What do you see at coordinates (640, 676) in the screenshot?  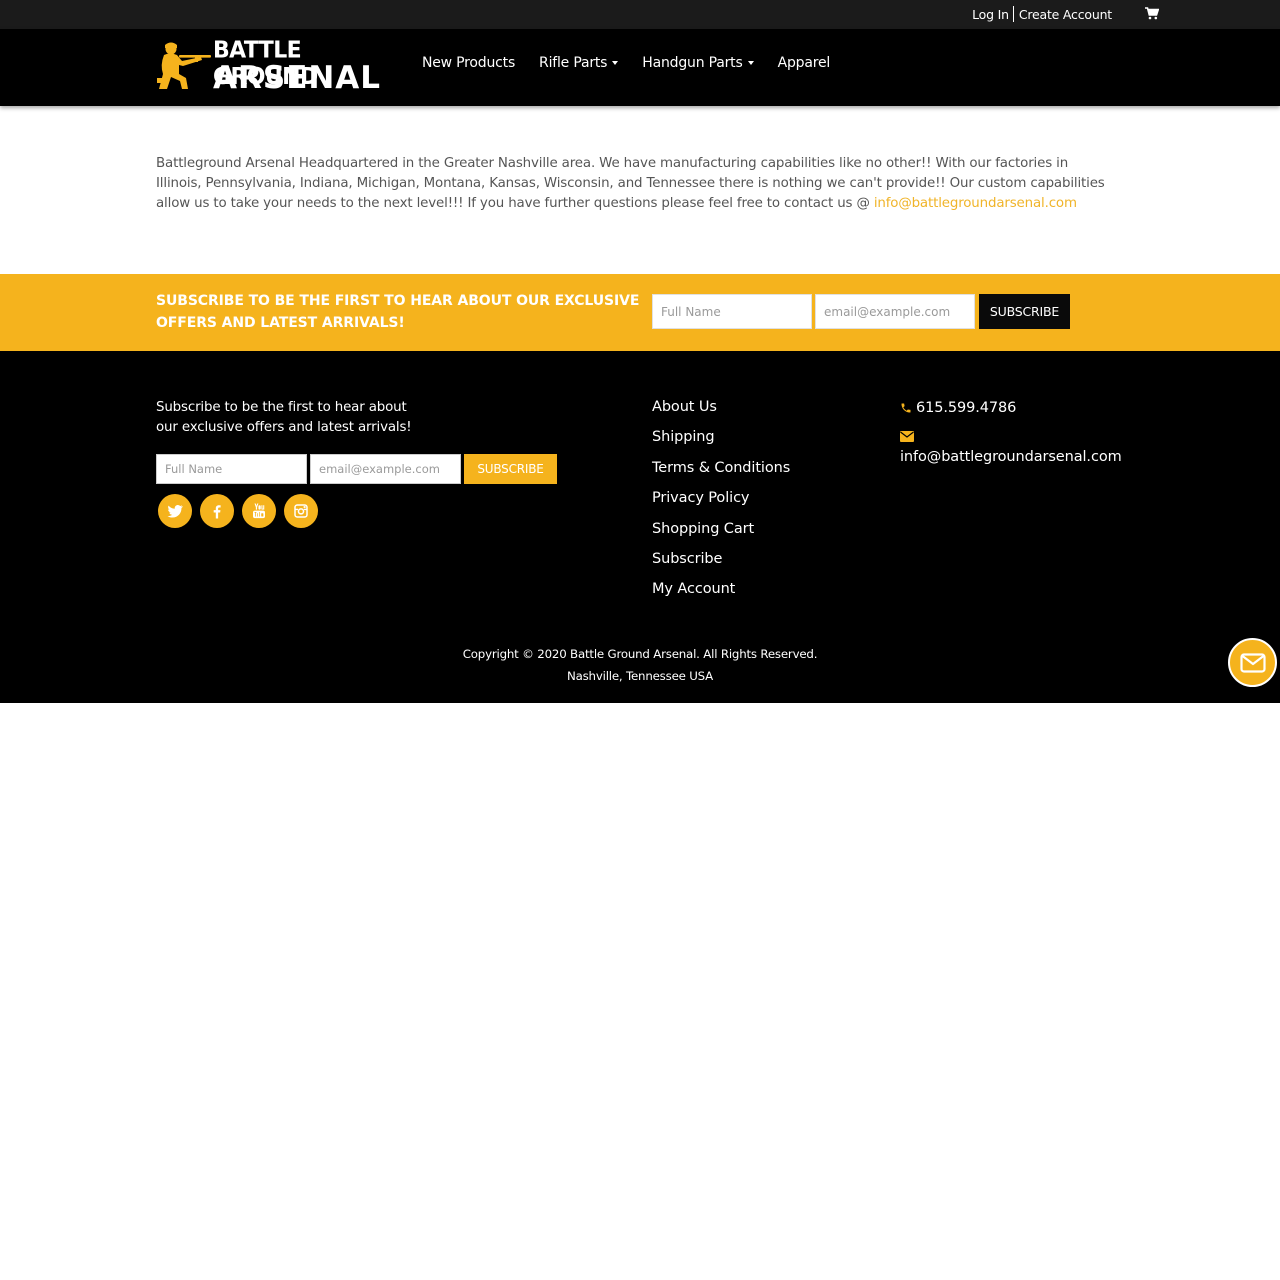 I see `copyright-line2: Nashville, Tennessee USA` at bounding box center [640, 676].